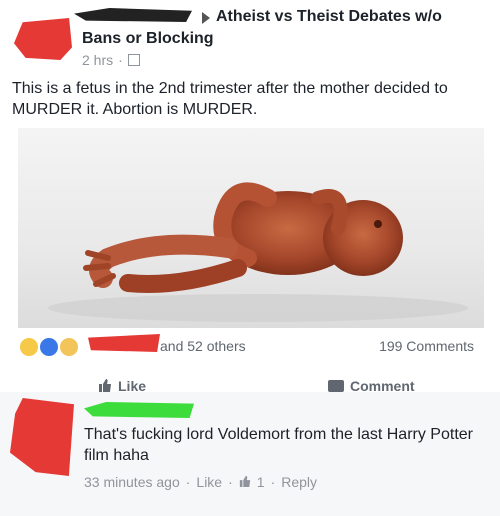 Image resolution: width=500 pixels, height=516 pixels. I want to click on post-time: 2 hrs, so click(97, 60).